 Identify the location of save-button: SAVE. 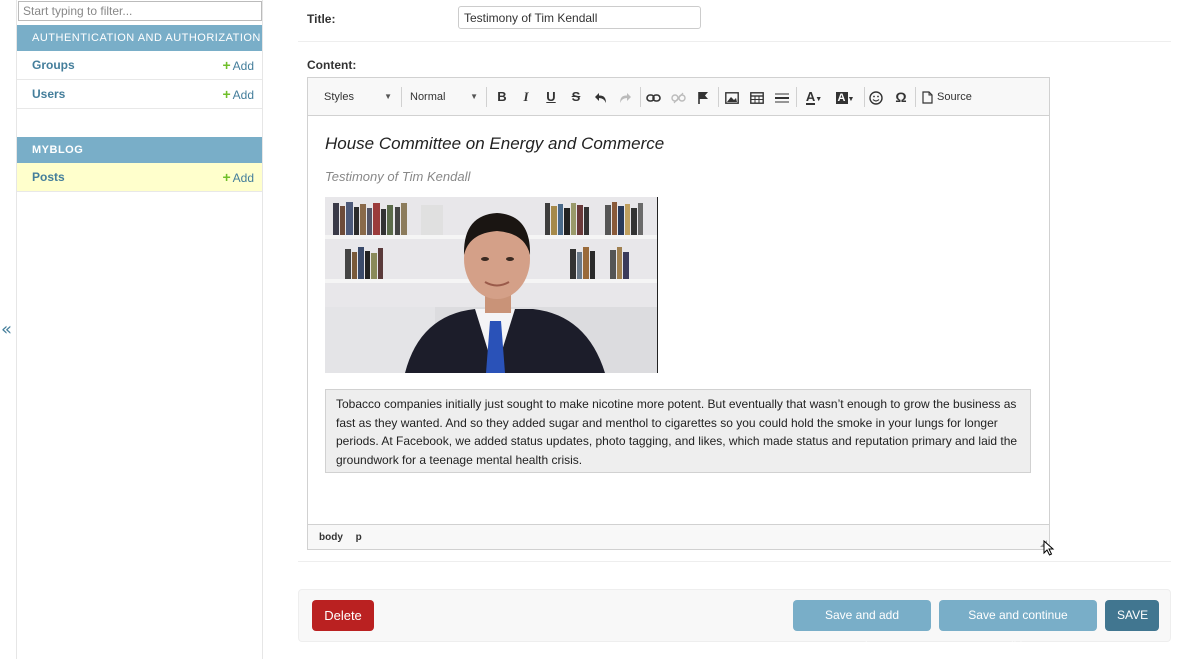
(1132, 615).